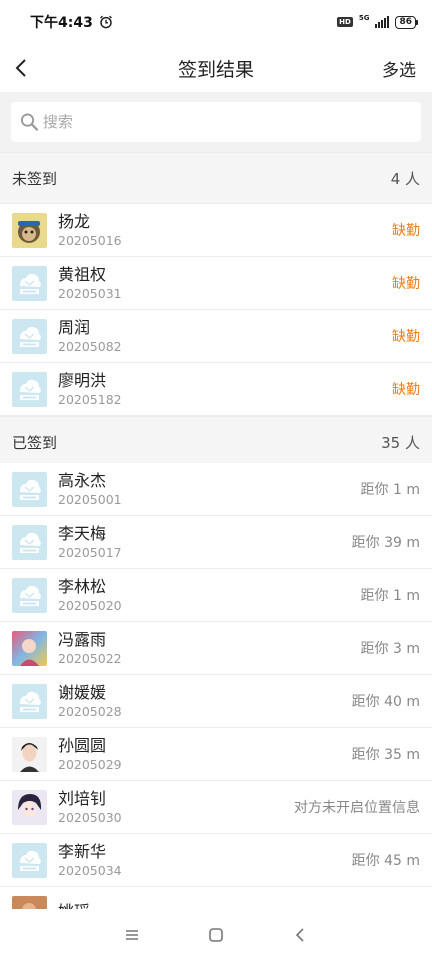 The height and width of the screenshot is (960, 432). Describe the element at coordinates (90, 241) in the screenshot. I see `student-id: 20205016` at that location.